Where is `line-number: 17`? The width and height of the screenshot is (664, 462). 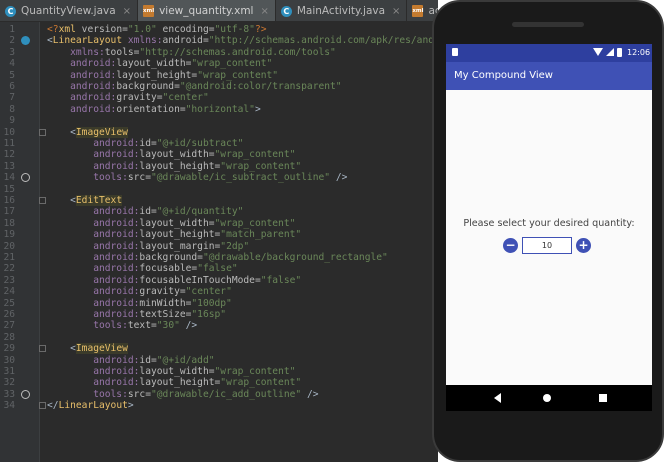 line-number: 17 is located at coordinates (9, 212).